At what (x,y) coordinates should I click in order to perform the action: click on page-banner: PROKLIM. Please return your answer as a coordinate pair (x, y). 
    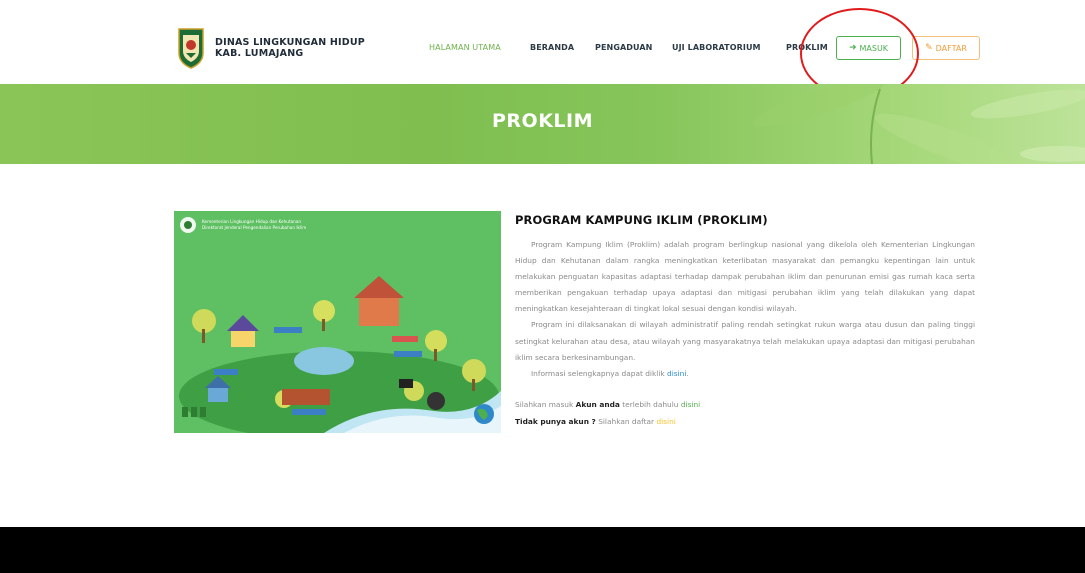
    Looking at the image, I should click on (542, 124).